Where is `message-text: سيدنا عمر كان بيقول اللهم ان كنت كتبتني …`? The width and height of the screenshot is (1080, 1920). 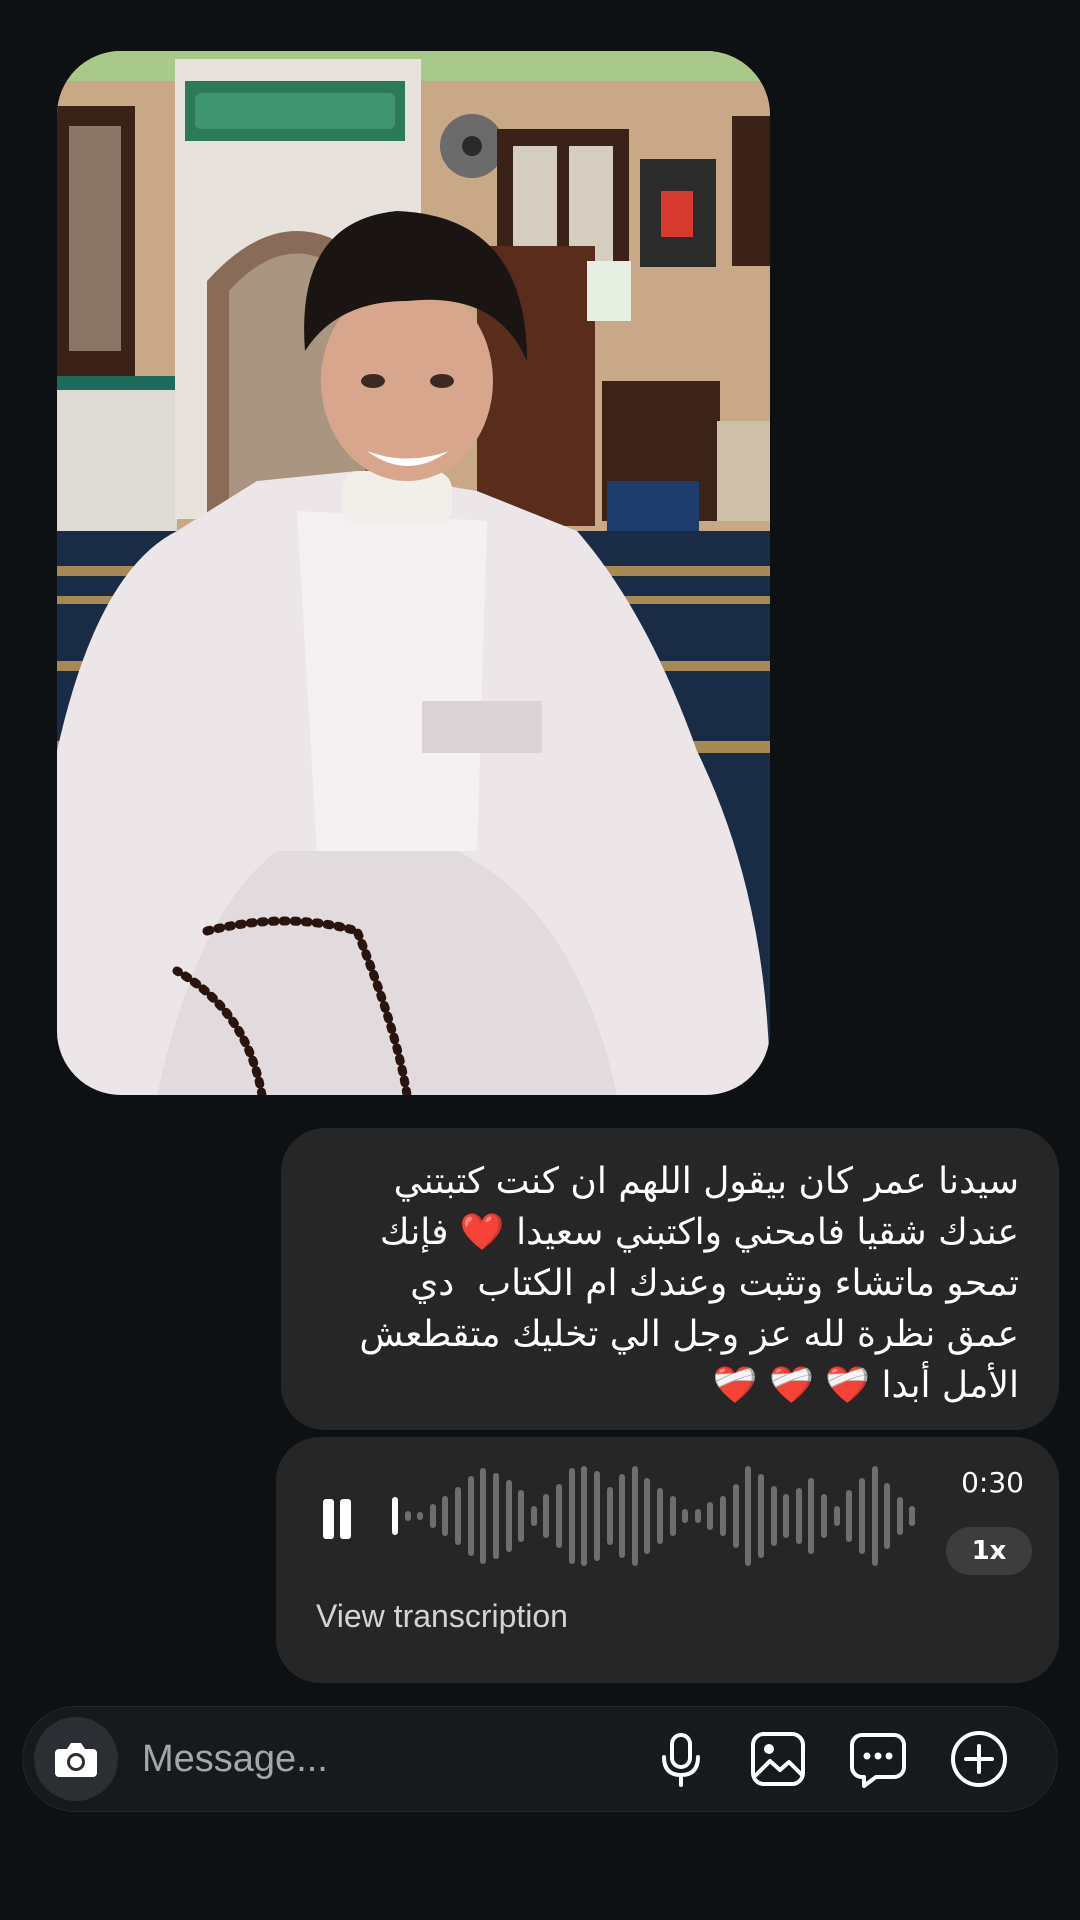 message-text: سيدنا عمر كان بيقول اللهم ان كنت كتبتني … is located at coordinates (689, 1283).